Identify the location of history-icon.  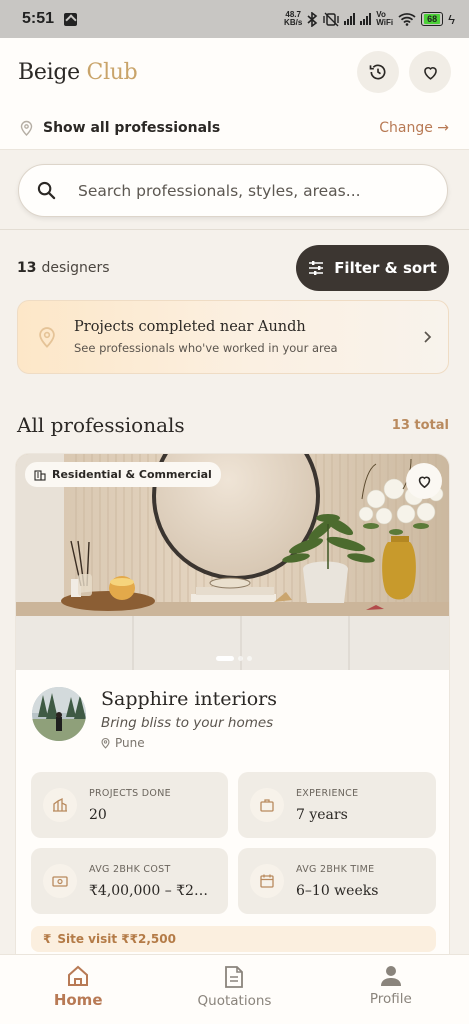
(377, 72).